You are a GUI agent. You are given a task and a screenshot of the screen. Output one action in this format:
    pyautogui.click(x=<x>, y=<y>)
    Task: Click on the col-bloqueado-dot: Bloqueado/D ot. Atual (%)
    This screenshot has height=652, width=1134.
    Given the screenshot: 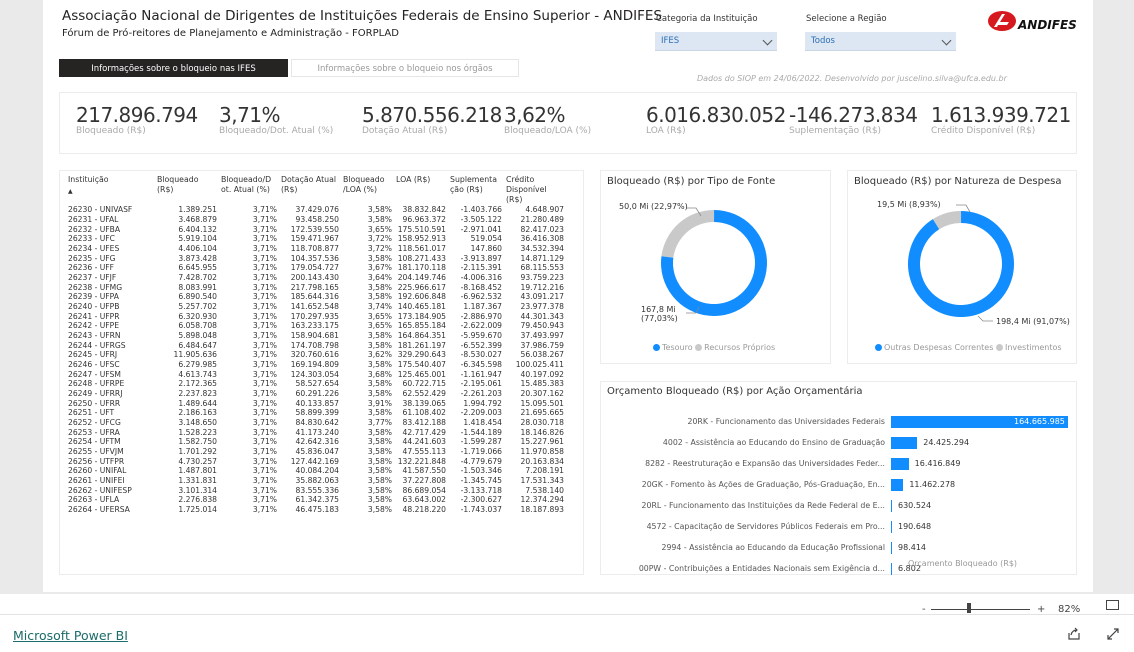 What is the action you would take?
    pyautogui.click(x=249, y=190)
    